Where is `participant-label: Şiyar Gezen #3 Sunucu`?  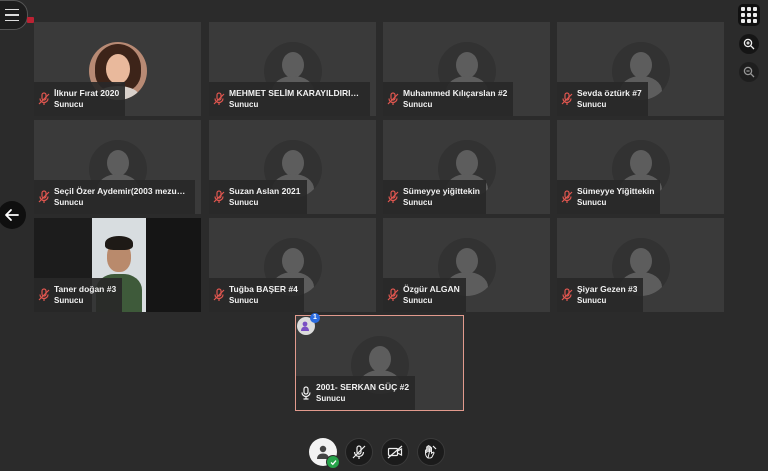 participant-label: Şiyar Gezen #3 Sunucu is located at coordinates (600, 295).